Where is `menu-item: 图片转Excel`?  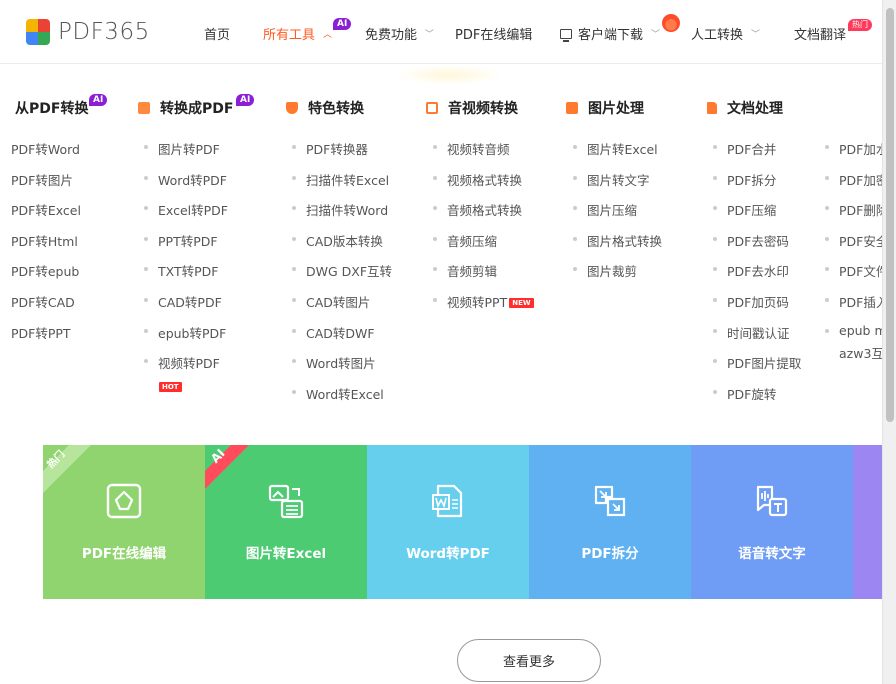
menu-item: 图片转Excel is located at coordinates (615, 148).